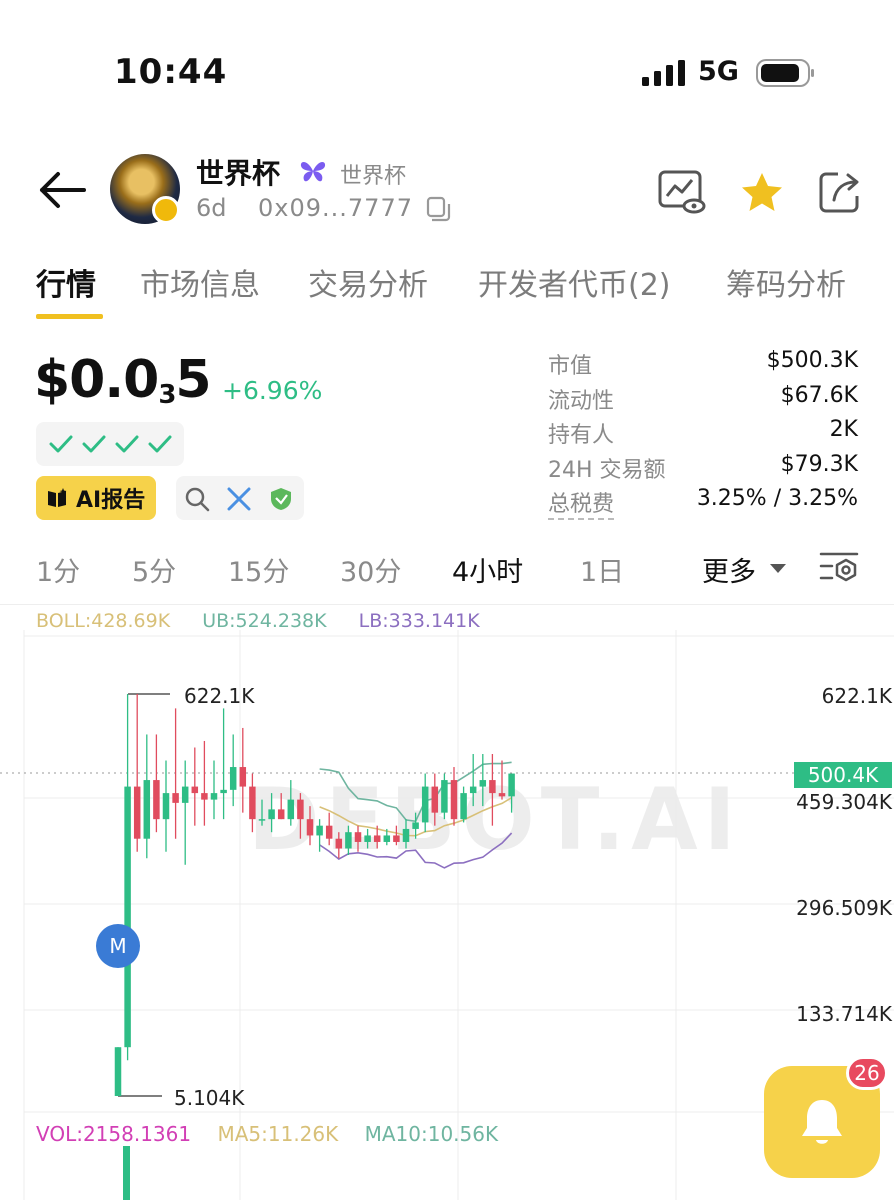 The image size is (894, 1200). What do you see at coordinates (58, 569) in the screenshot?
I see `timeframe-1m: 1分` at bounding box center [58, 569].